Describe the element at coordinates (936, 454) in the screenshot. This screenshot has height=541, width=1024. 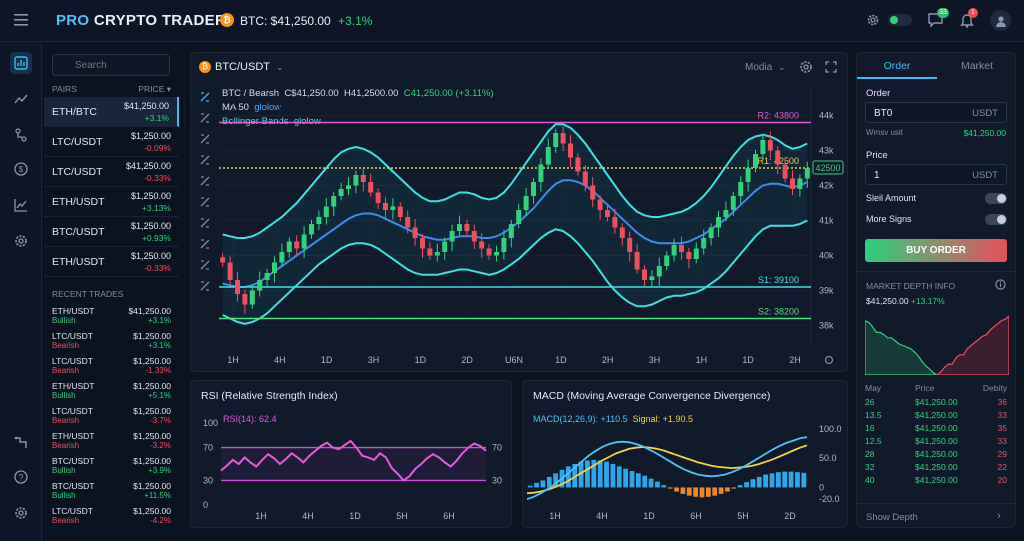
I see `orderbook-row: 28 $41,250.00 29` at that location.